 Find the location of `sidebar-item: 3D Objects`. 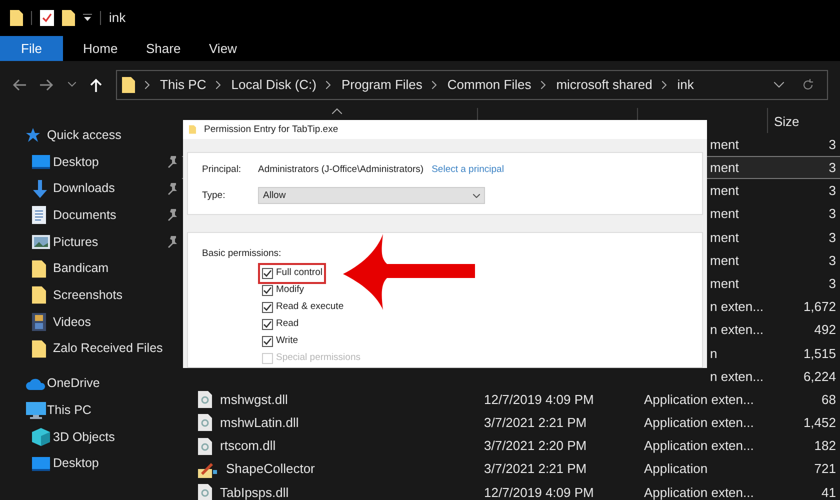

sidebar-item: 3D Objects is located at coordinates (91, 437).